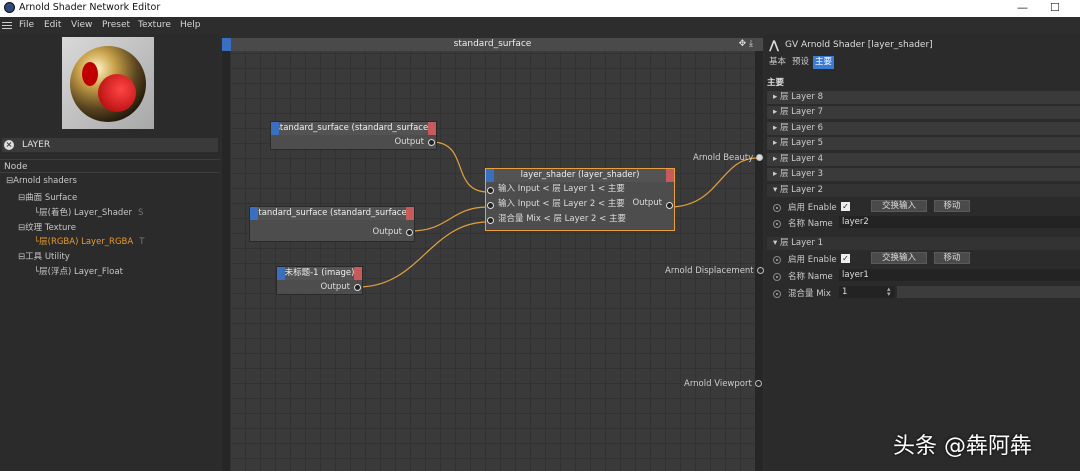 This screenshot has height=471, width=1080. I want to click on graph-title: standard_surface, so click(492, 44).